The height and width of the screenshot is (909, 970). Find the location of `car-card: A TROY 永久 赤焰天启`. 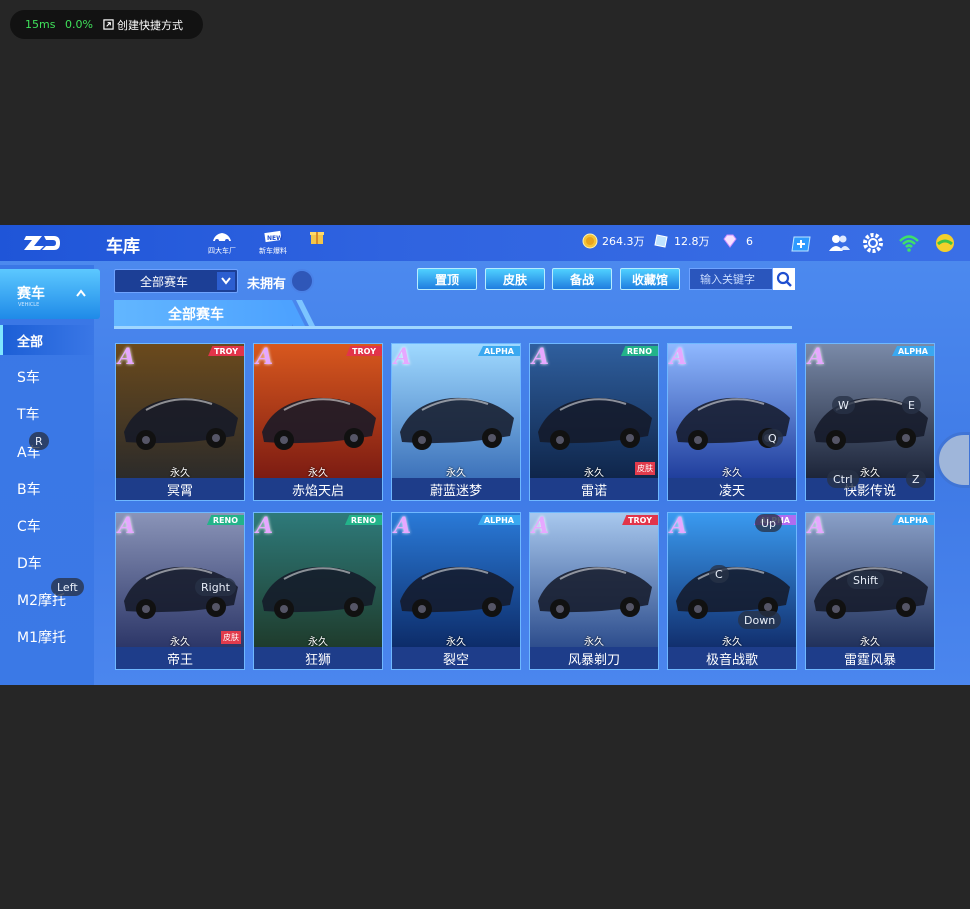

car-card: A TROY 永久 赤焰天启 is located at coordinates (318, 422).